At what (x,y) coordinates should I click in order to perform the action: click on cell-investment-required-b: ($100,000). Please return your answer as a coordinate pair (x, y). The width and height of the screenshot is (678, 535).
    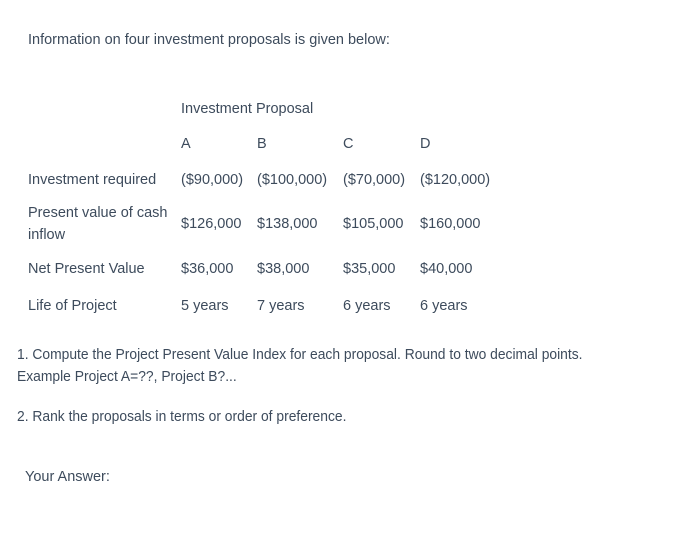
    Looking at the image, I should click on (292, 179).